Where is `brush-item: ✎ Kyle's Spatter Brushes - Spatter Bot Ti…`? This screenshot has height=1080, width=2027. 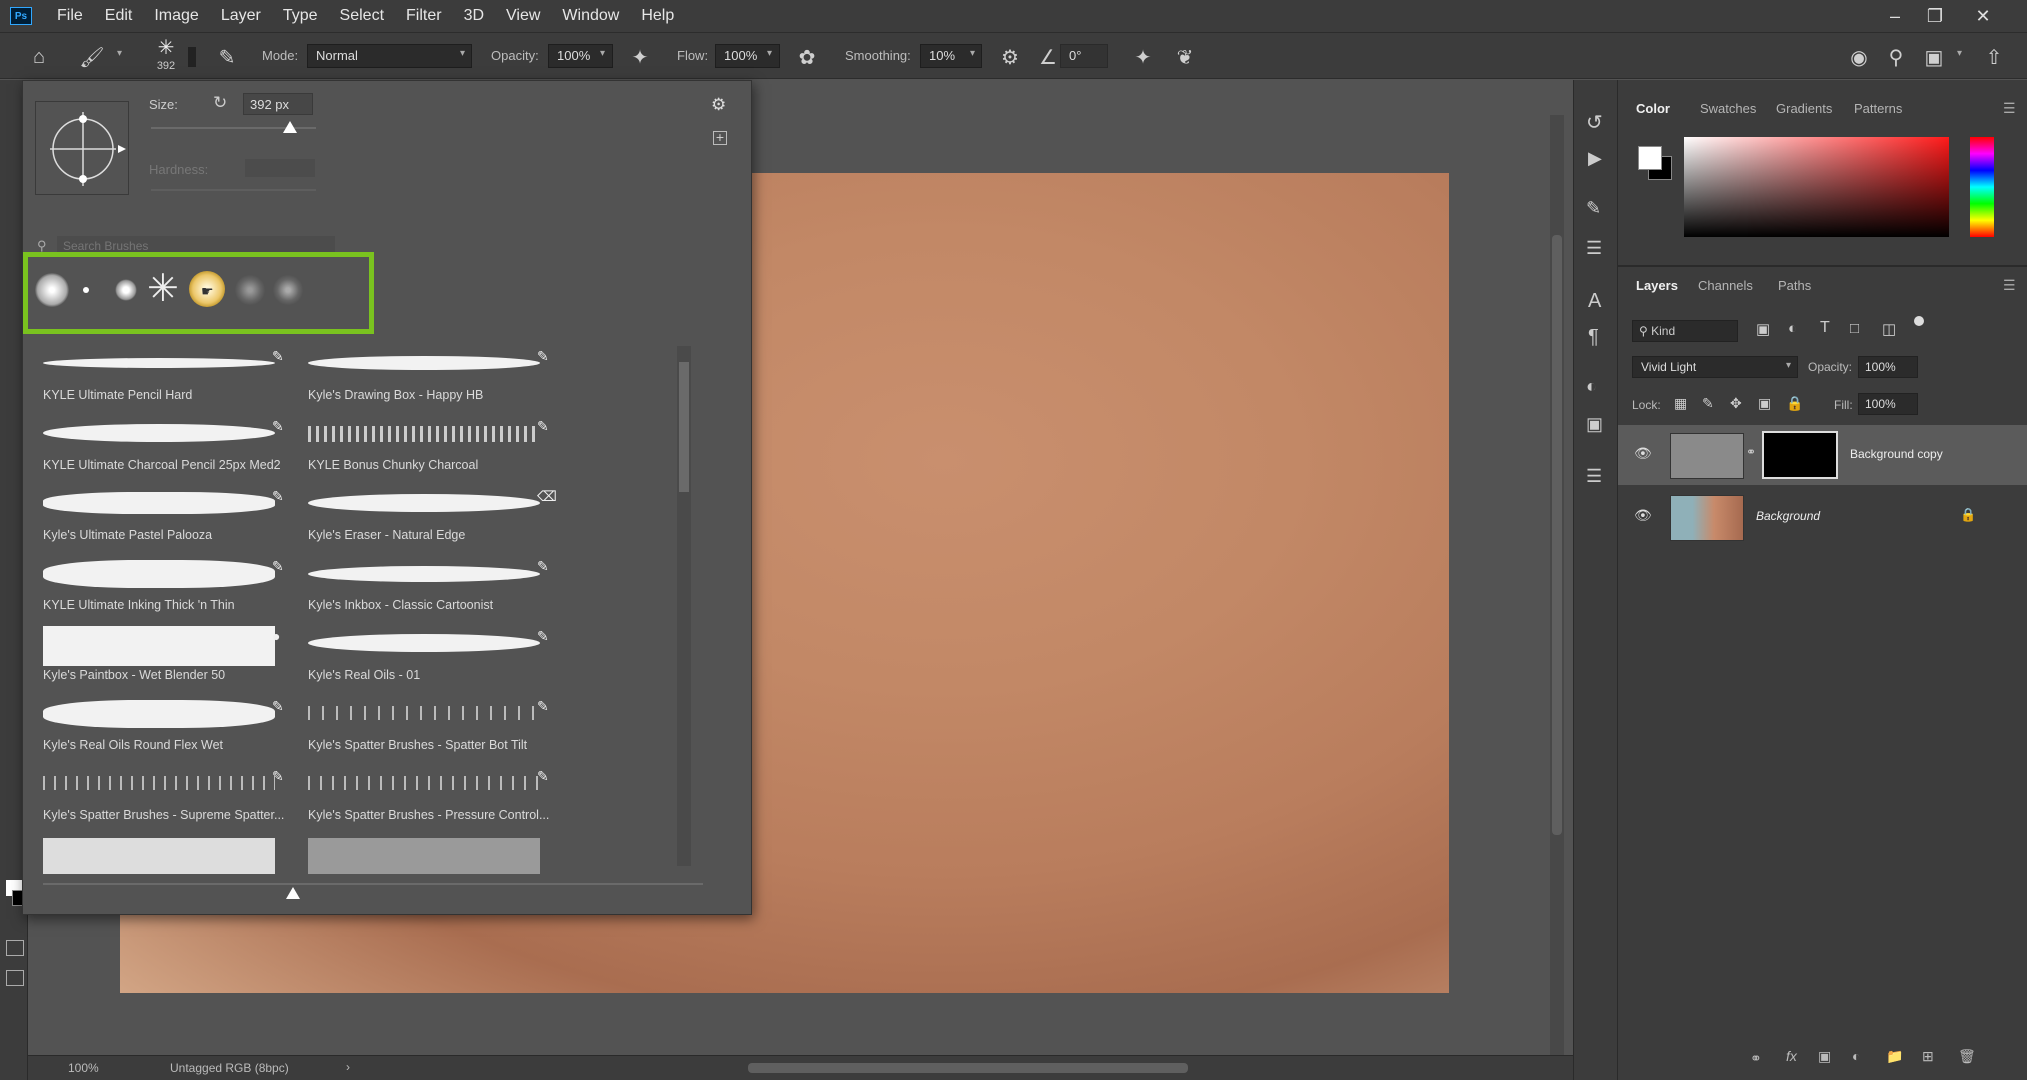
brush-item: ✎ Kyle's Spatter Brushes - Spatter Bot Ti… is located at coordinates (432, 731).